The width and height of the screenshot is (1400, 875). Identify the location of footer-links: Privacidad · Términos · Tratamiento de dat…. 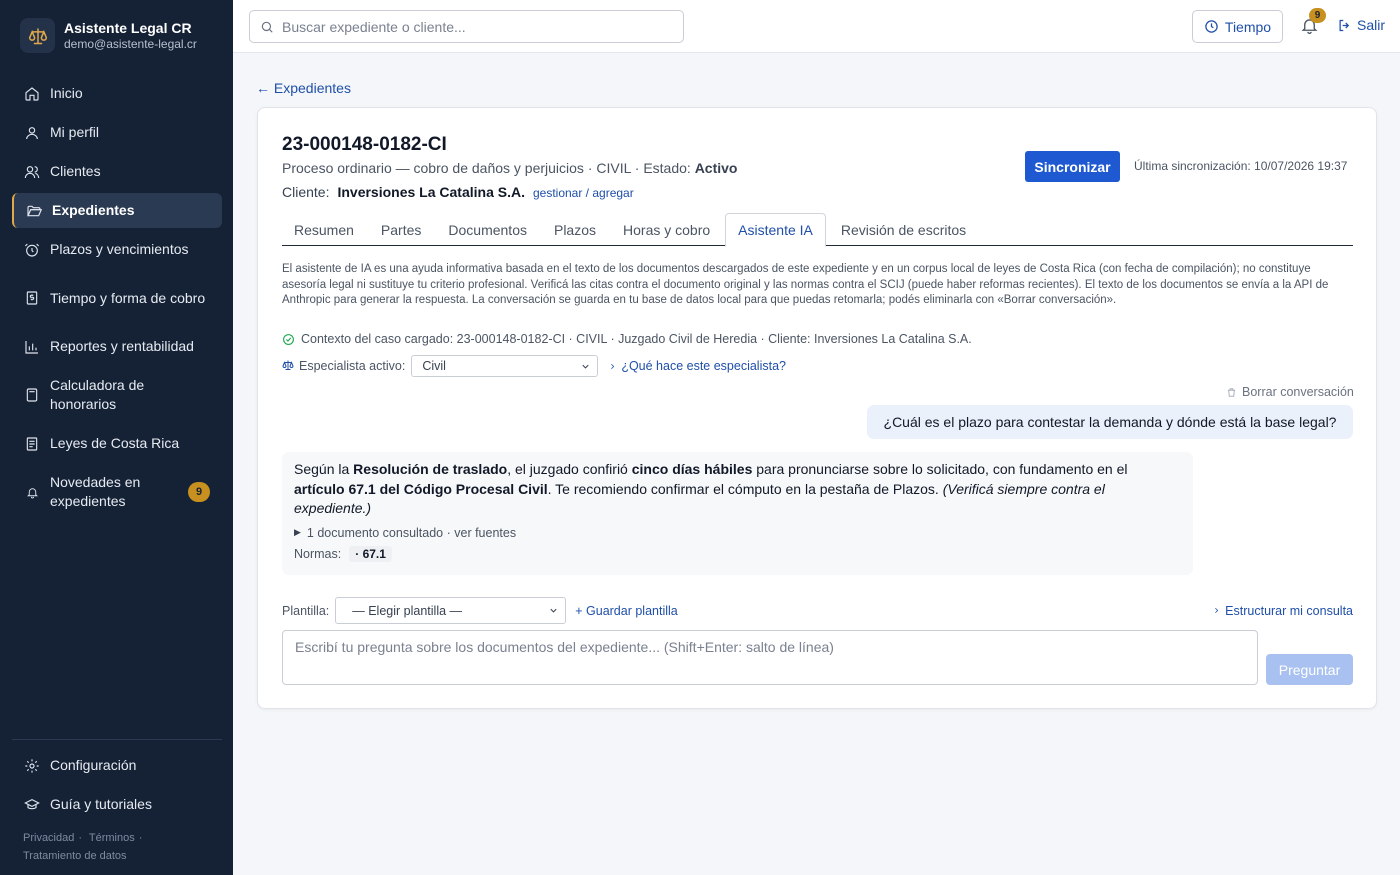
(83, 847).